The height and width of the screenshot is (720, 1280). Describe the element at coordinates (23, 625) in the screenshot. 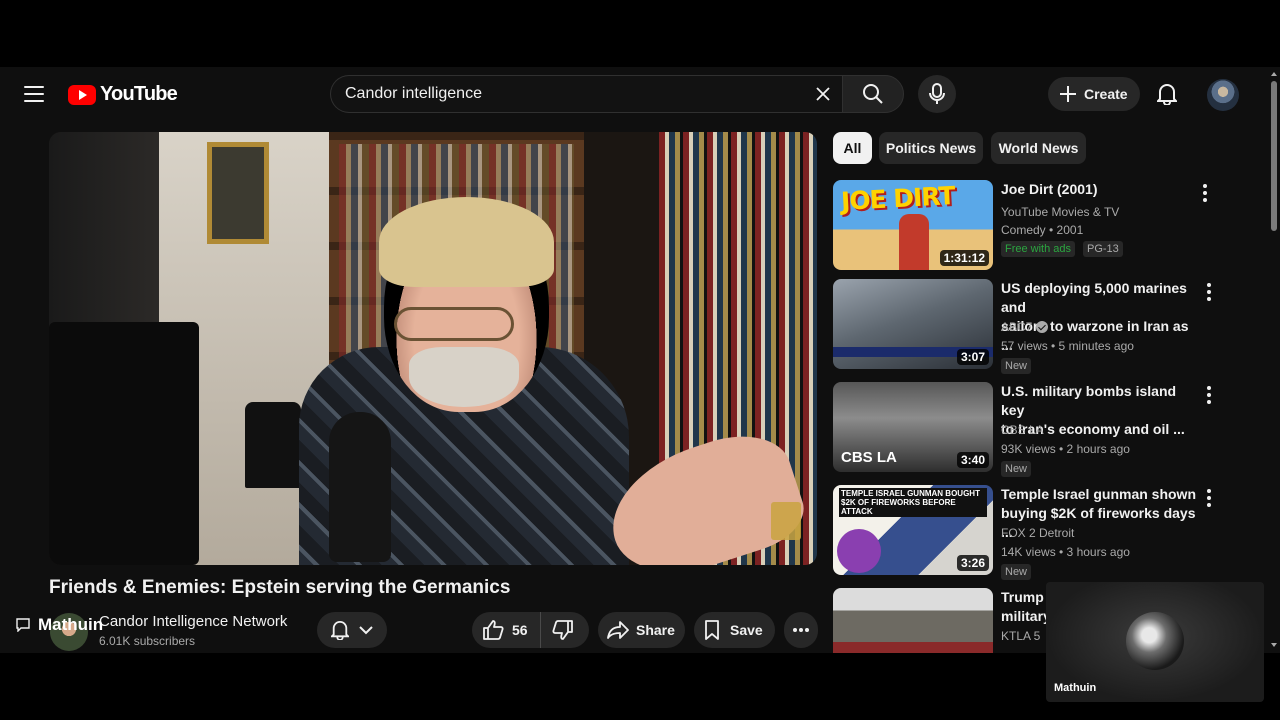

I see `comment-icon` at that location.